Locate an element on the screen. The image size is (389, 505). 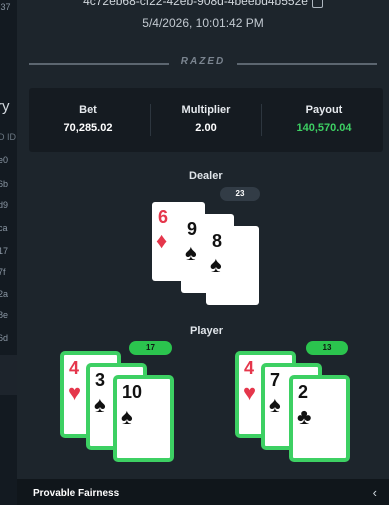
player-label: Player is located at coordinates (207, 331).